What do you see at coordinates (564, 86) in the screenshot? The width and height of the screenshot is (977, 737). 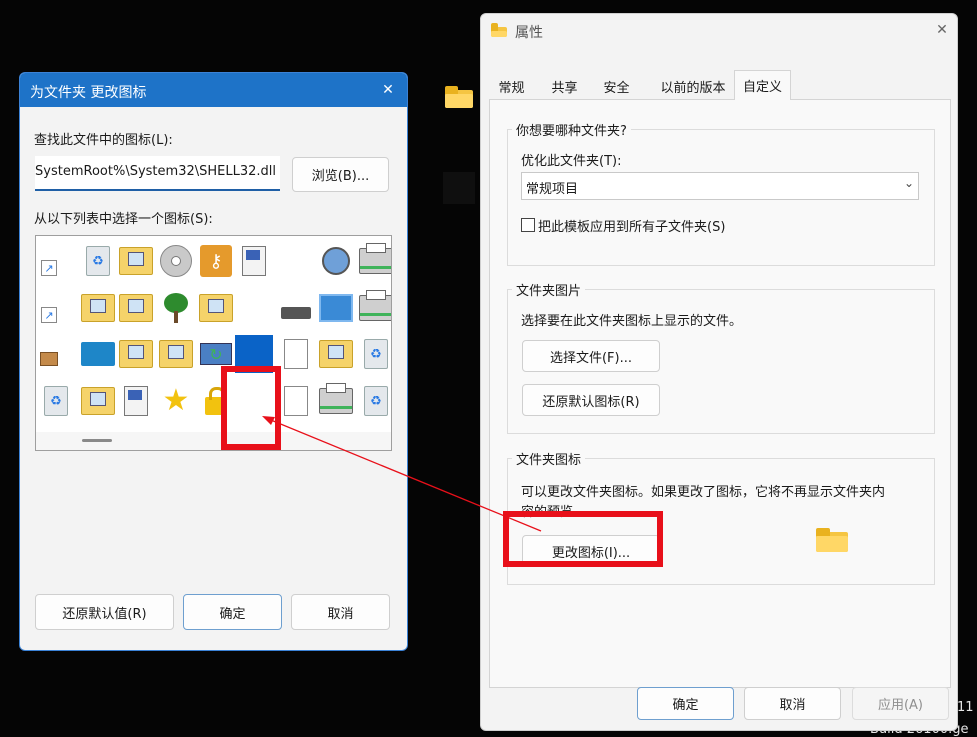 I see `tab-sharing: 共享` at bounding box center [564, 86].